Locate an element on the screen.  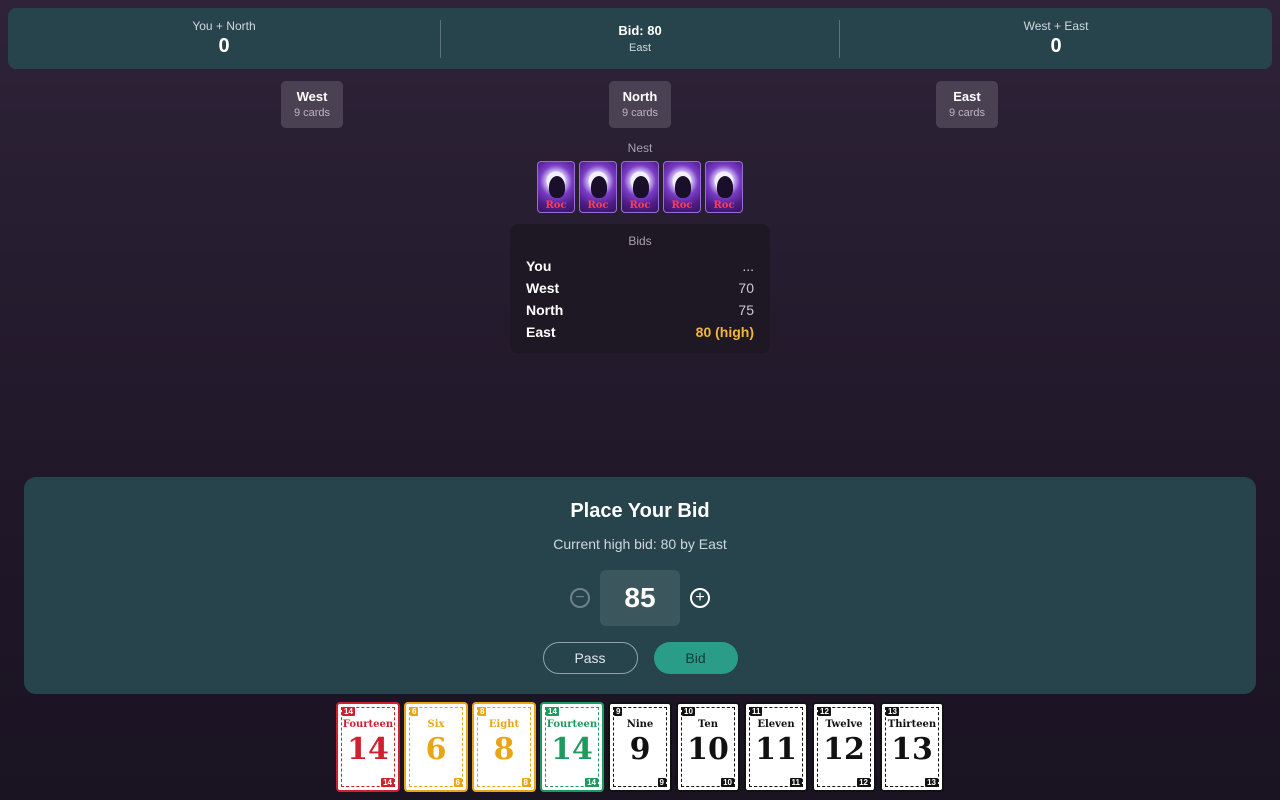
card-name: Thirteen is located at coordinates (912, 724).